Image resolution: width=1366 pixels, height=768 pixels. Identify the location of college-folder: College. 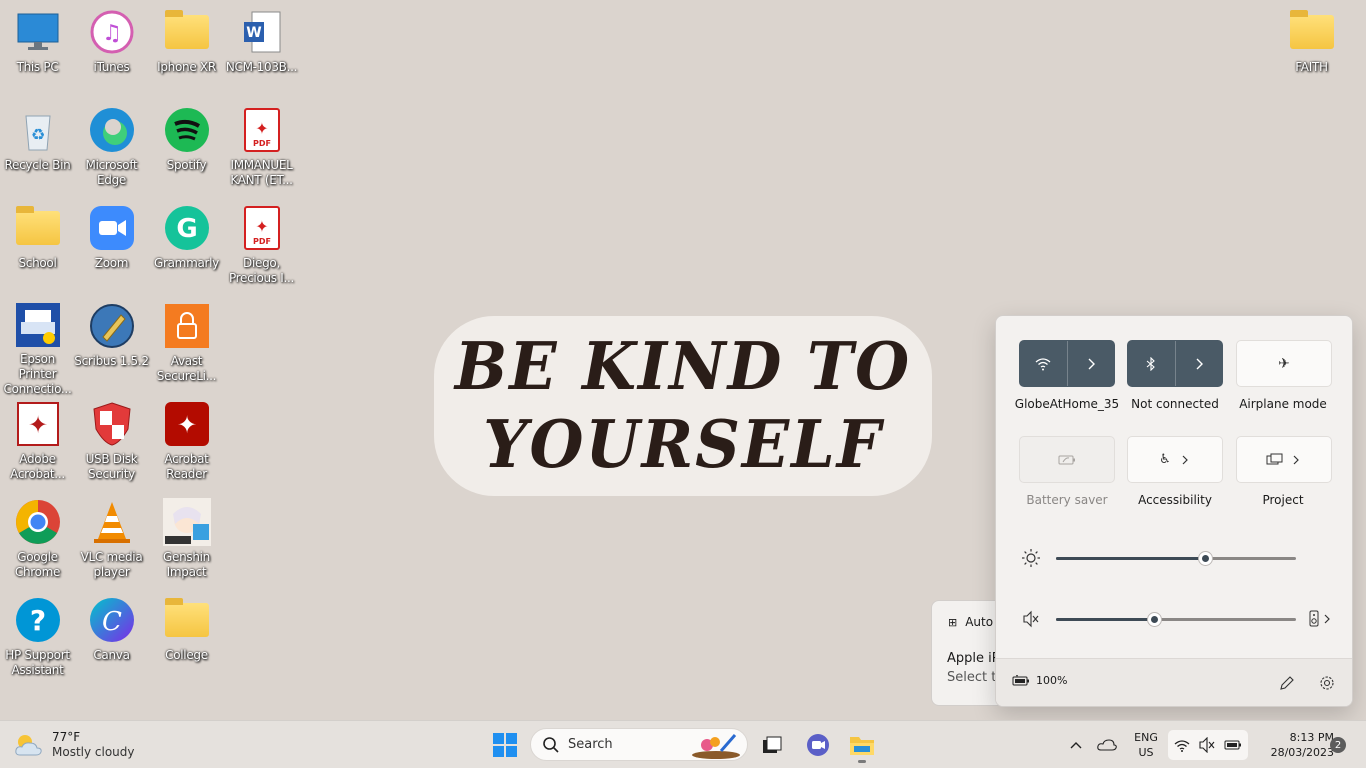
(186, 634).